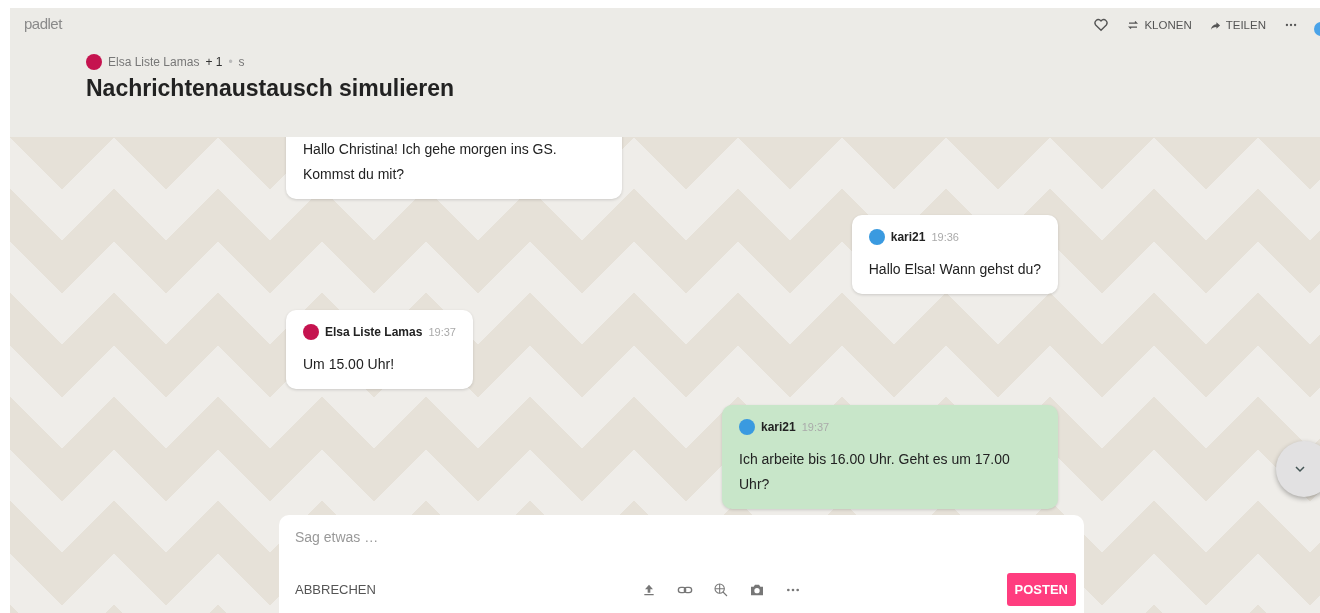 The image size is (1320, 613). What do you see at coordinates (1133, 25) in the screenshot?
I see `repeat-icon` at bounding box center [1133, 25].